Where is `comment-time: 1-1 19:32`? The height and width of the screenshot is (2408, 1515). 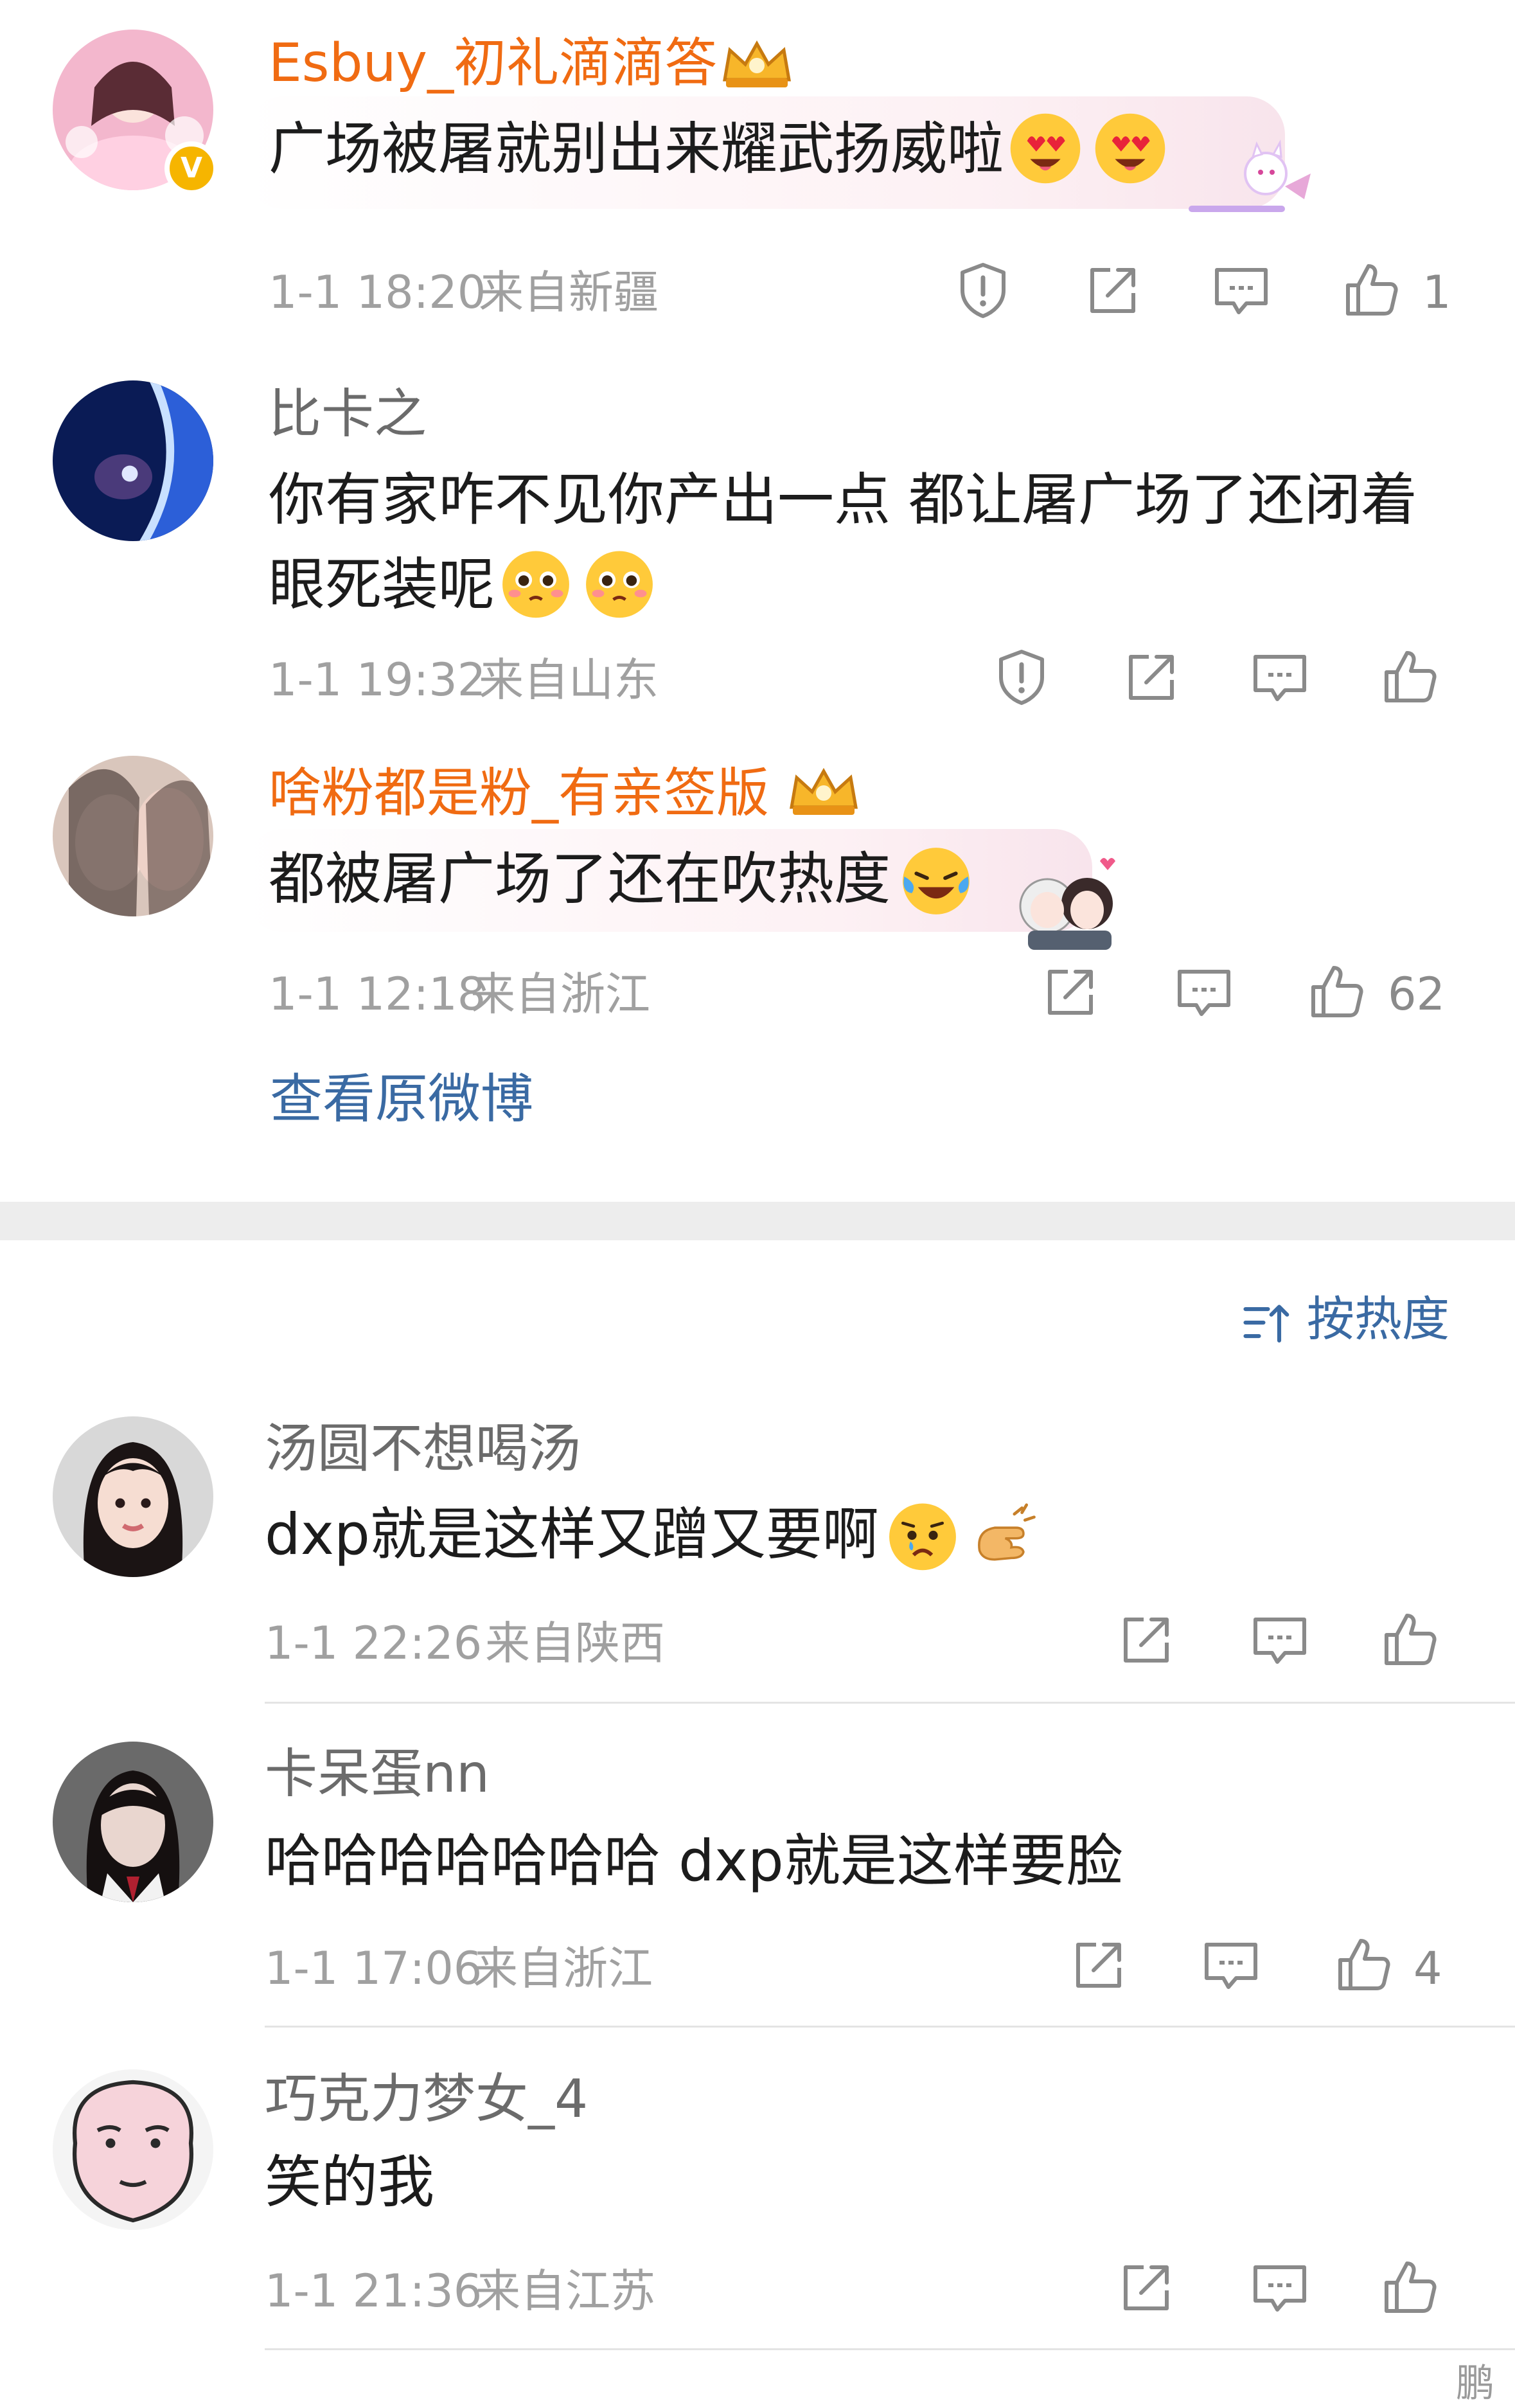 comment-time: 1-1 19:32 is located at coordinates (378, 680).